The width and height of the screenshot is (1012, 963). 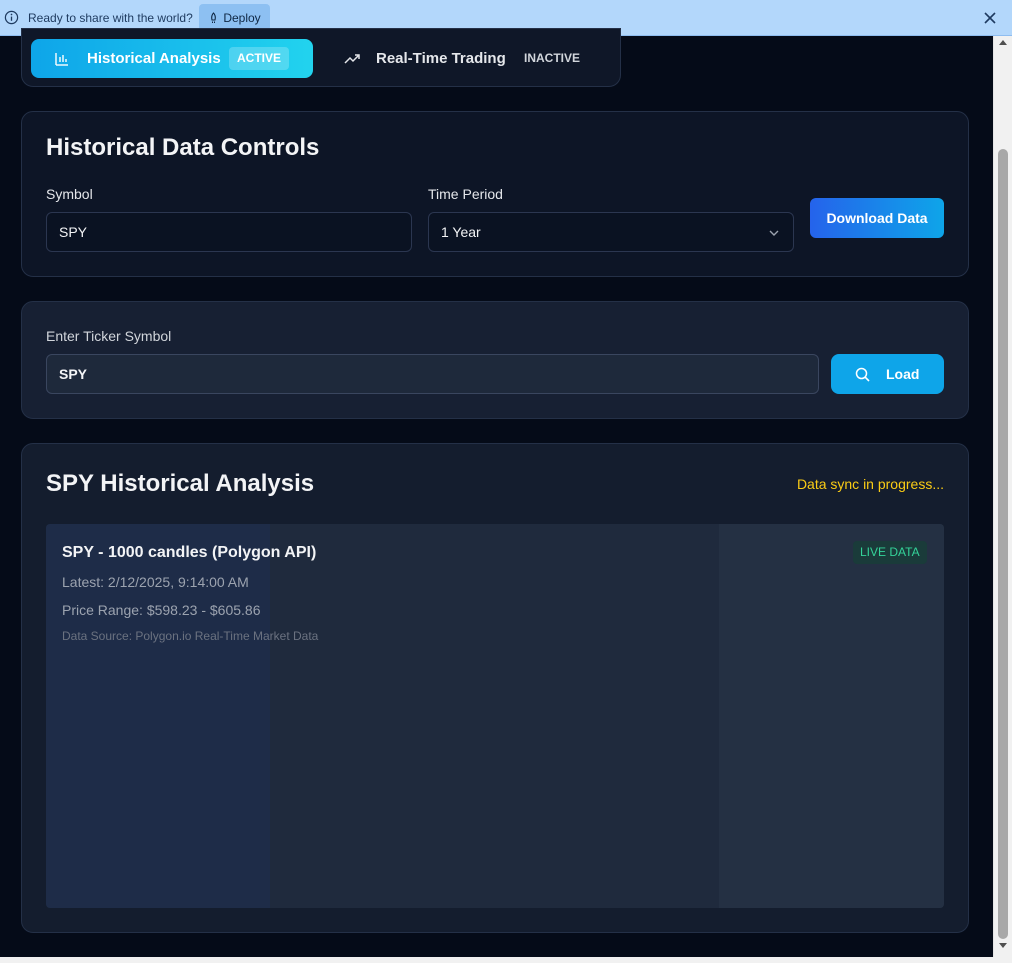 I want to click on tab-historical-analysis: Historical Analysis ACTIVE, so click(x=172, y=58).